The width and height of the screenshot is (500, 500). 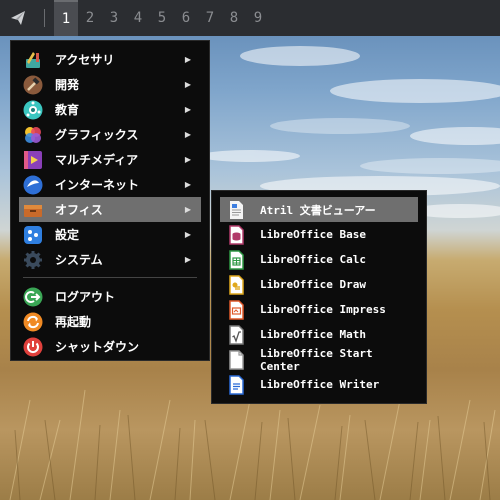 What do you see at coordinates (236, 234) in the screenshot?
I see `libreoffice-base-icon` at bounding box center [236, 234].